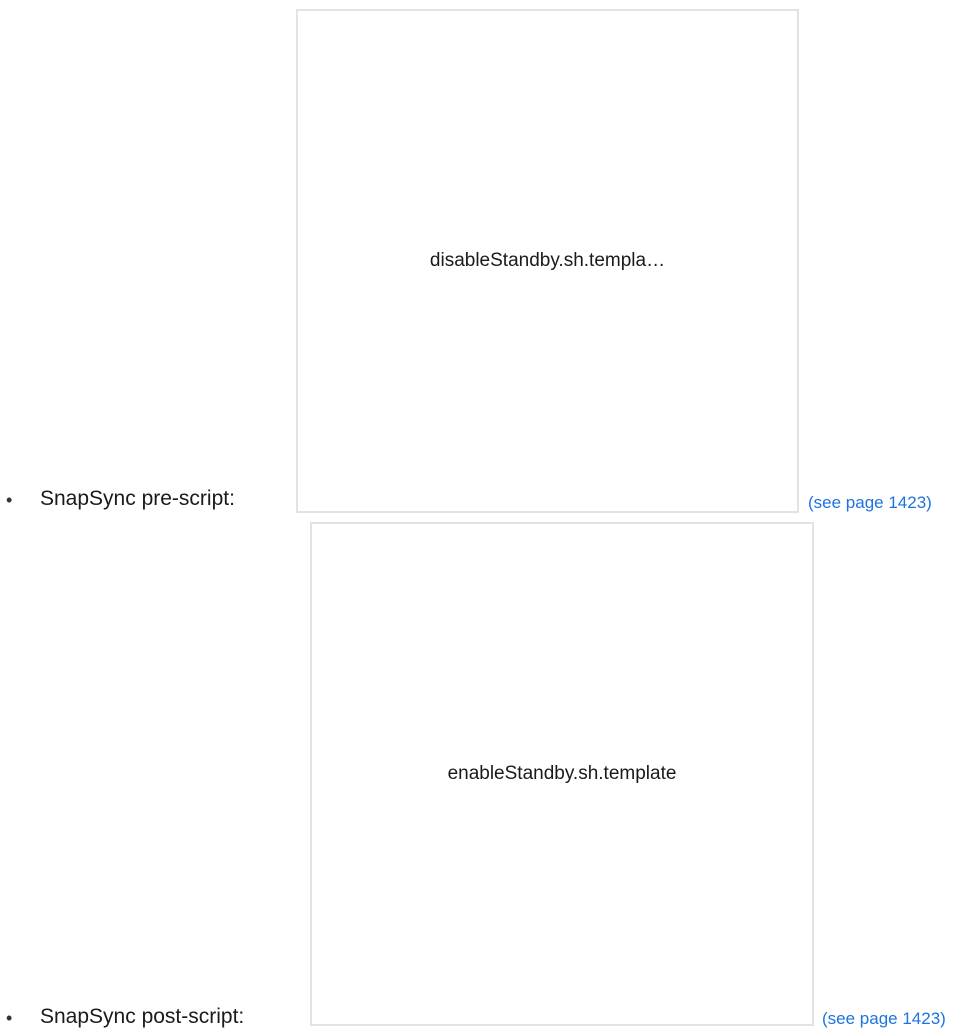  I want to click on pre-script-label: SnapSync pre-script:, so click(137, 498).